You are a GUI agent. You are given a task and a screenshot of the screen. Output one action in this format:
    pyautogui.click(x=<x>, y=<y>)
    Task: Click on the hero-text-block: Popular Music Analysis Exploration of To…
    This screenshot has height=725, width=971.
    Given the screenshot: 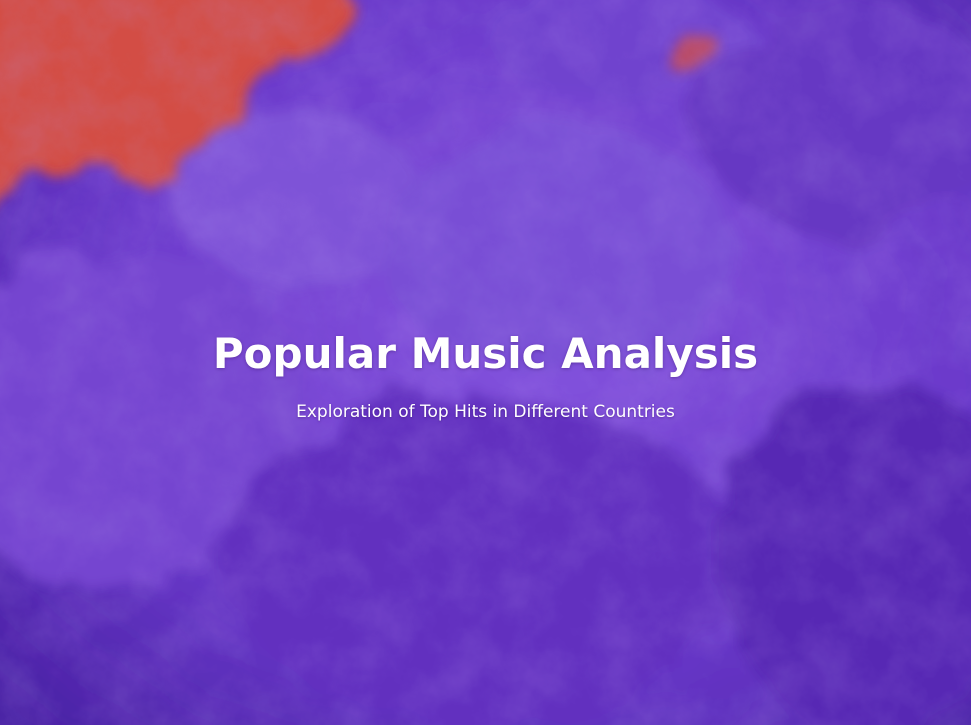 What is the action you would take?
    pyautogui.click(x=485, y=375)
    